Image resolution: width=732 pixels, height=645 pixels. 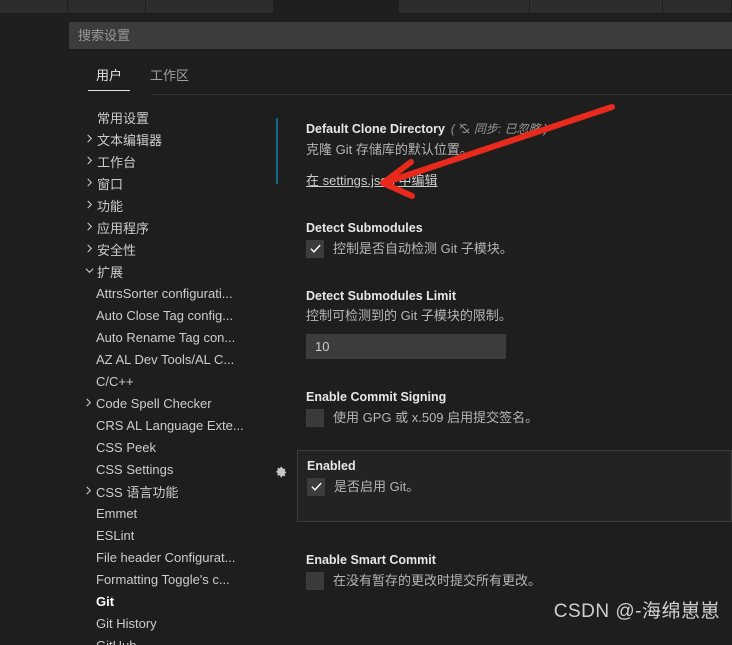 I want to click on setting-item-detect-submodules: Detect Submodules 控制是否自动检测 Git 子模块。, so click(x=501, y=235).